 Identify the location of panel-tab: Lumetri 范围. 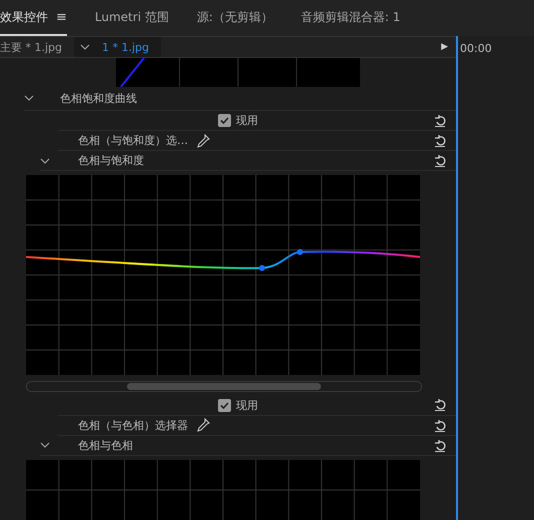
(131, 18).